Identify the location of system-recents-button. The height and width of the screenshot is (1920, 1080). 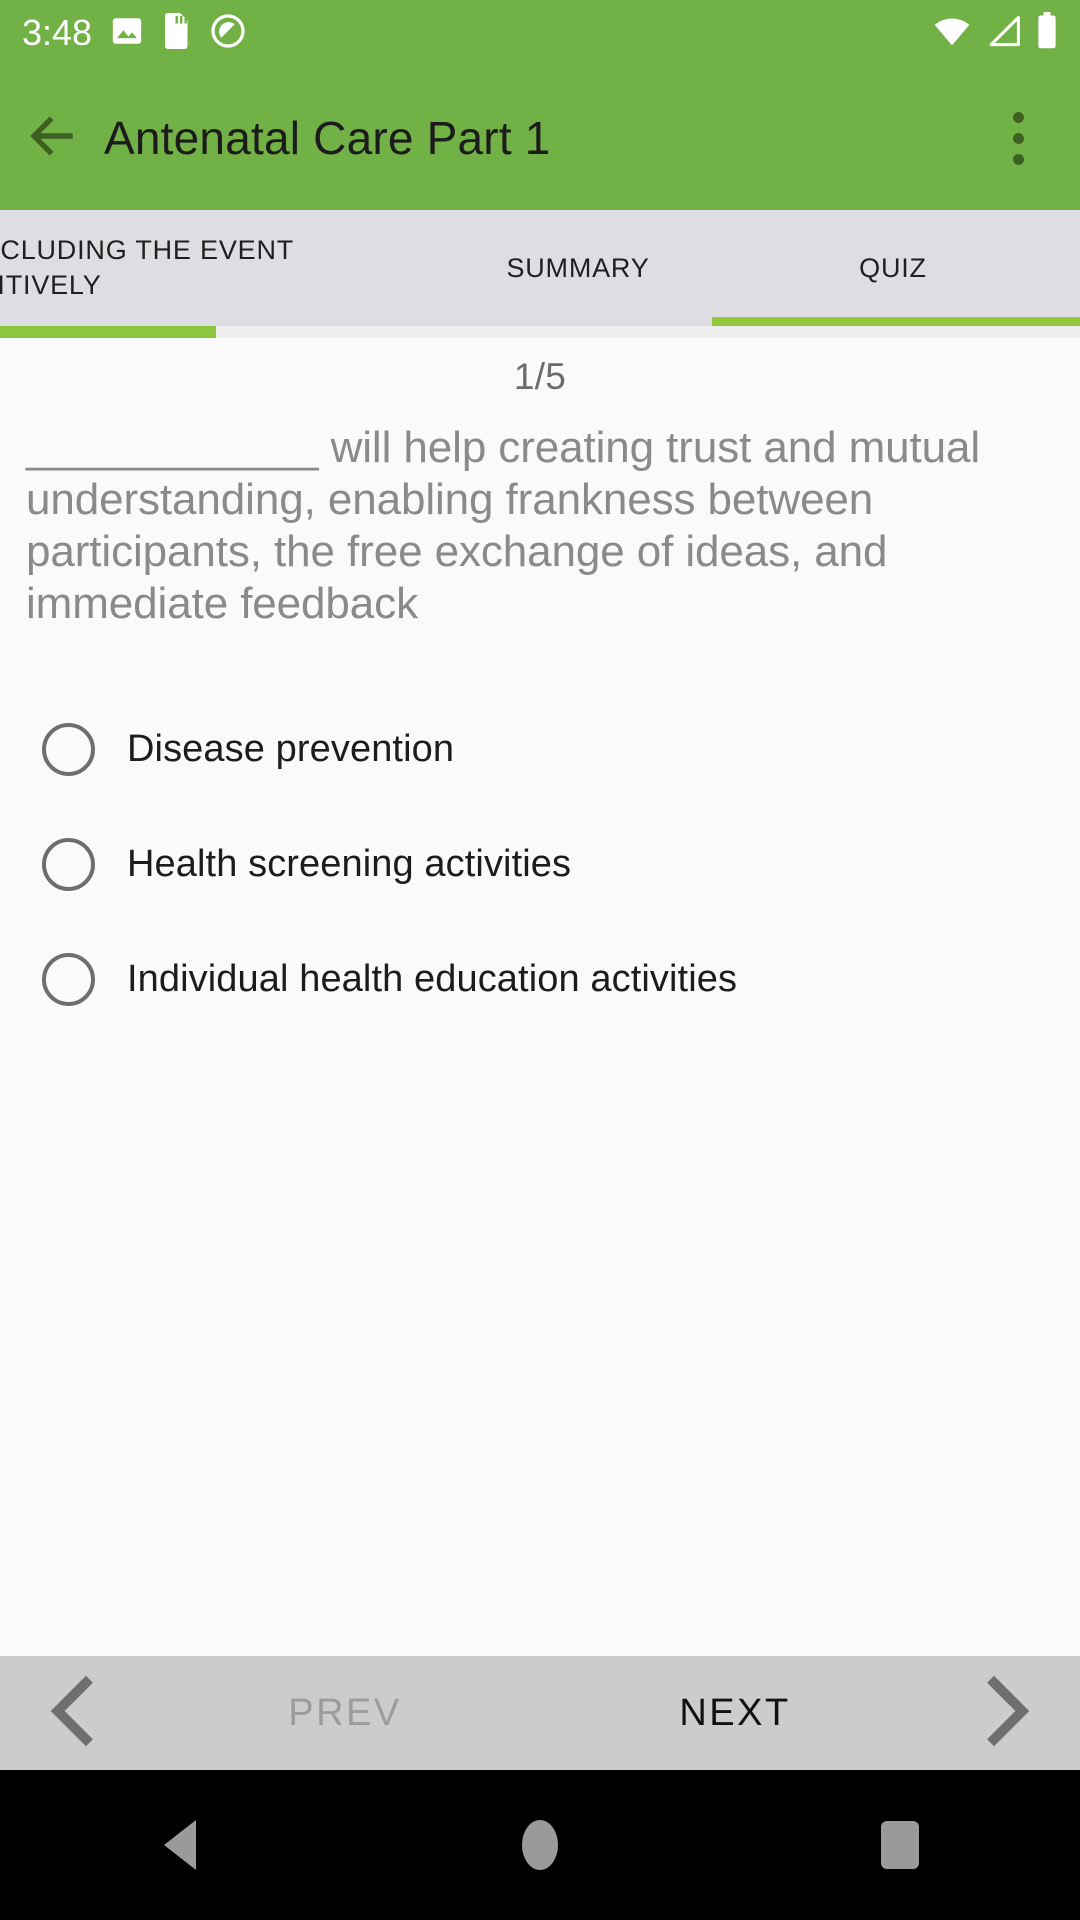
(900, 1845).